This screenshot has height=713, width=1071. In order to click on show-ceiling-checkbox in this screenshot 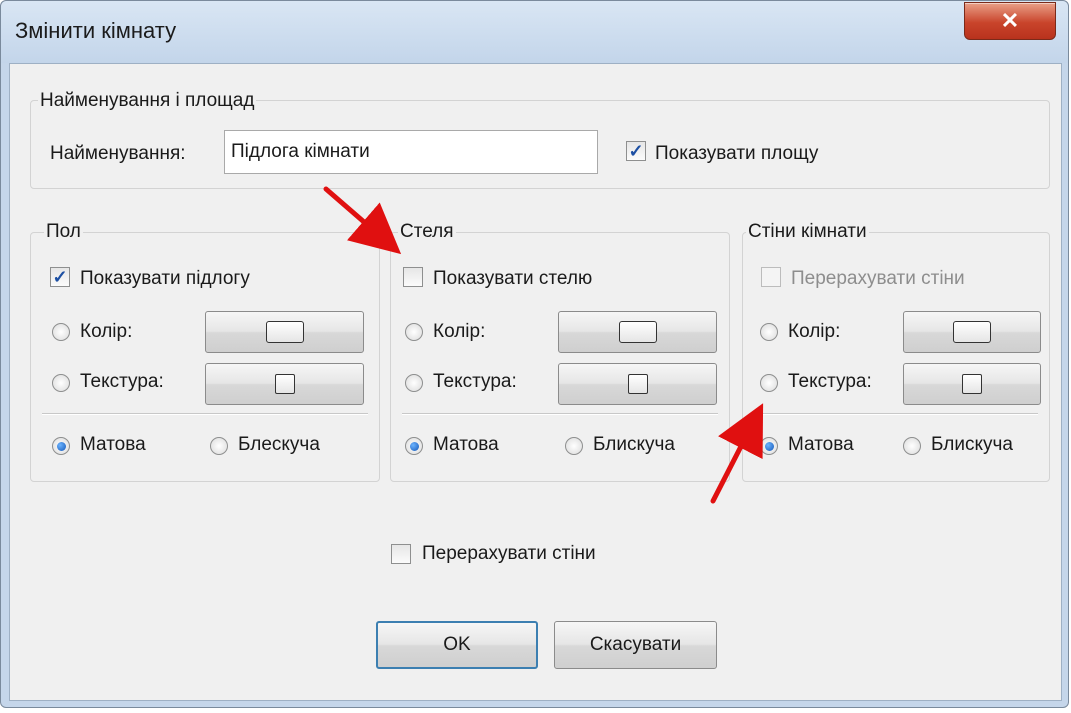, I will do `click(413, 277)`.